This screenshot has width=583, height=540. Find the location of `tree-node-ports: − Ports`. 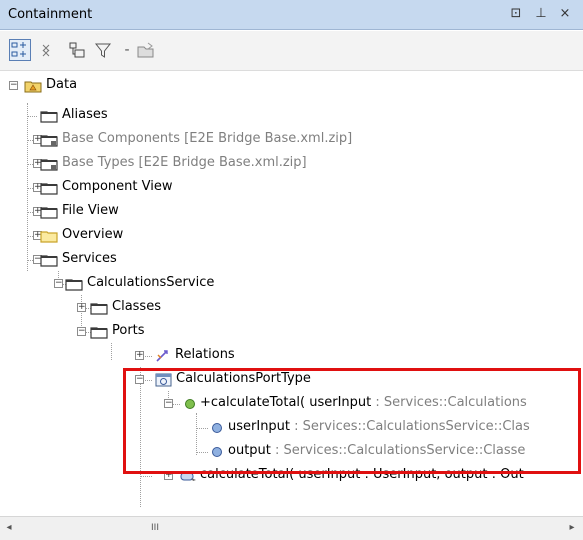

tree-node-ports: − Ports is located at coordinates (200, 331).